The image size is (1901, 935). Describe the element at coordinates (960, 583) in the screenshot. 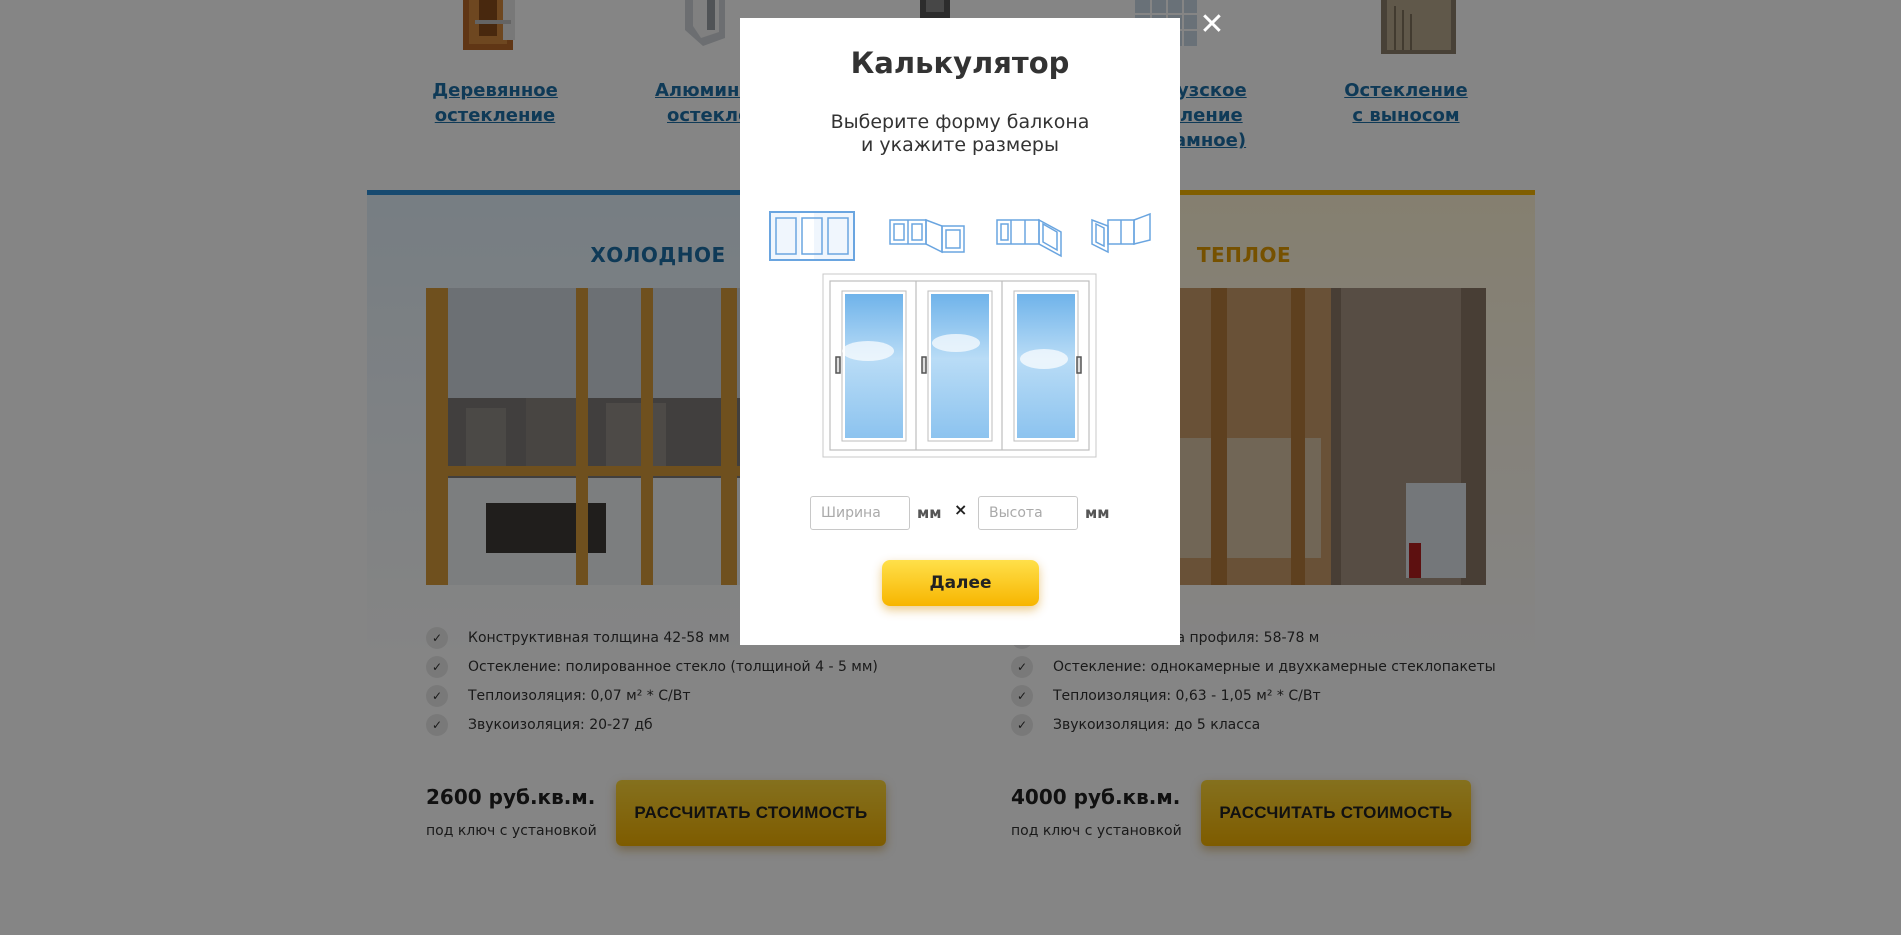

I see `next-button: Далее` at that location.